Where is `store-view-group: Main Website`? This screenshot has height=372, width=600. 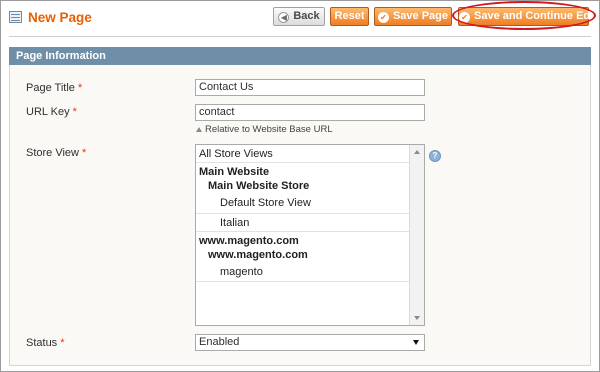
store-view-group: Main Website is located at coordinates (234, 172).